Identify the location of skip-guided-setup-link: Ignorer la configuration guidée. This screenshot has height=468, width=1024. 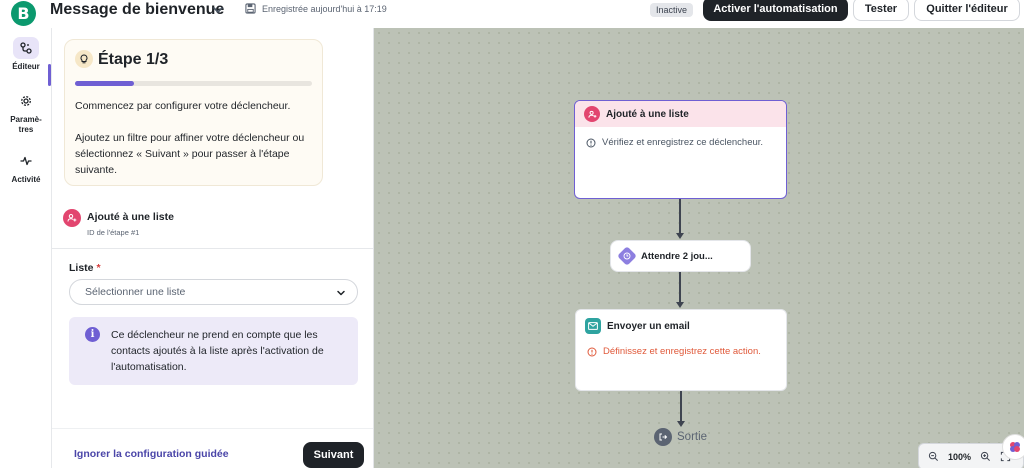
(151, 454).